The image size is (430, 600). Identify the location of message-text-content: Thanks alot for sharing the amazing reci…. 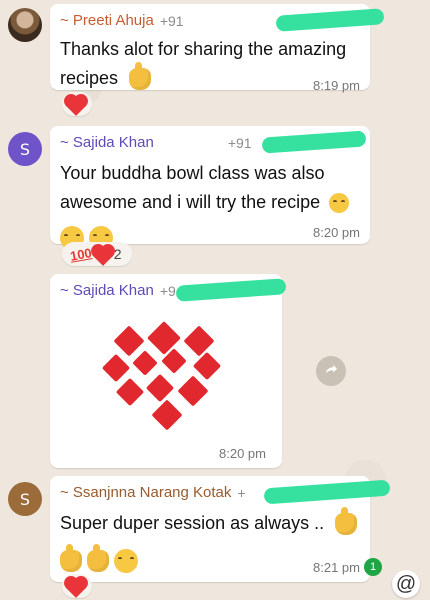
(203, 63).